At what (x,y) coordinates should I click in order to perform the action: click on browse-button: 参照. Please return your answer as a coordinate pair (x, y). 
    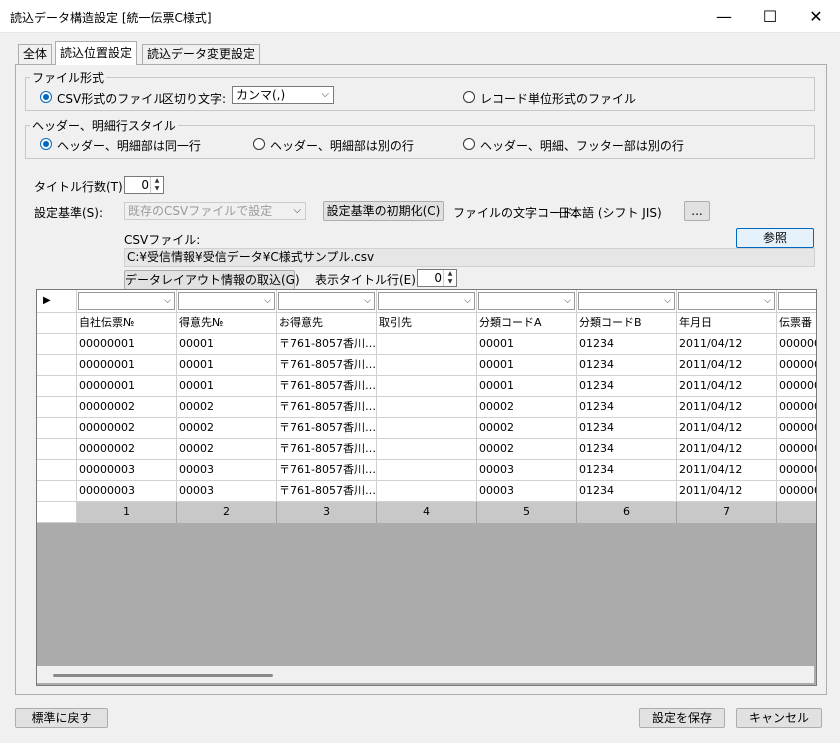
    Looking at the image, I should click on (775, 238).